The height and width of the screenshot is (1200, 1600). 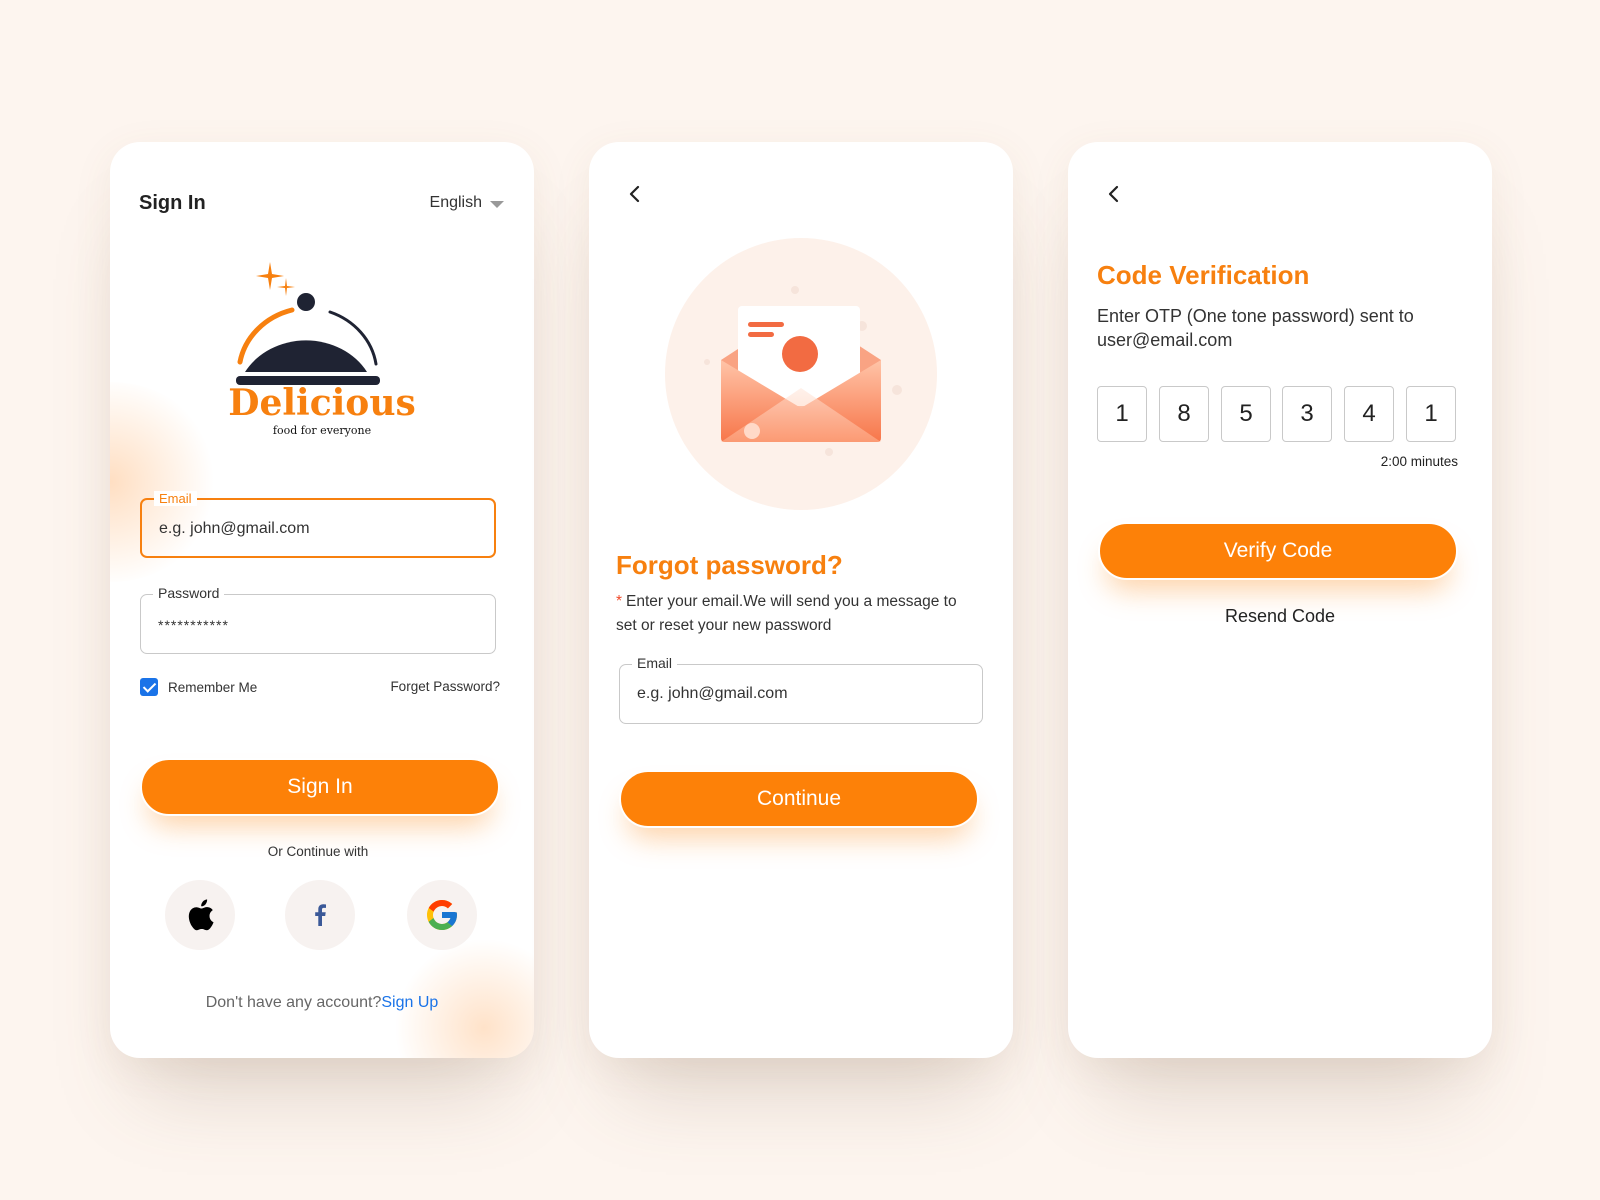 I want to click on or-continue-text: Or Continue with, so click(x=318, y=851).